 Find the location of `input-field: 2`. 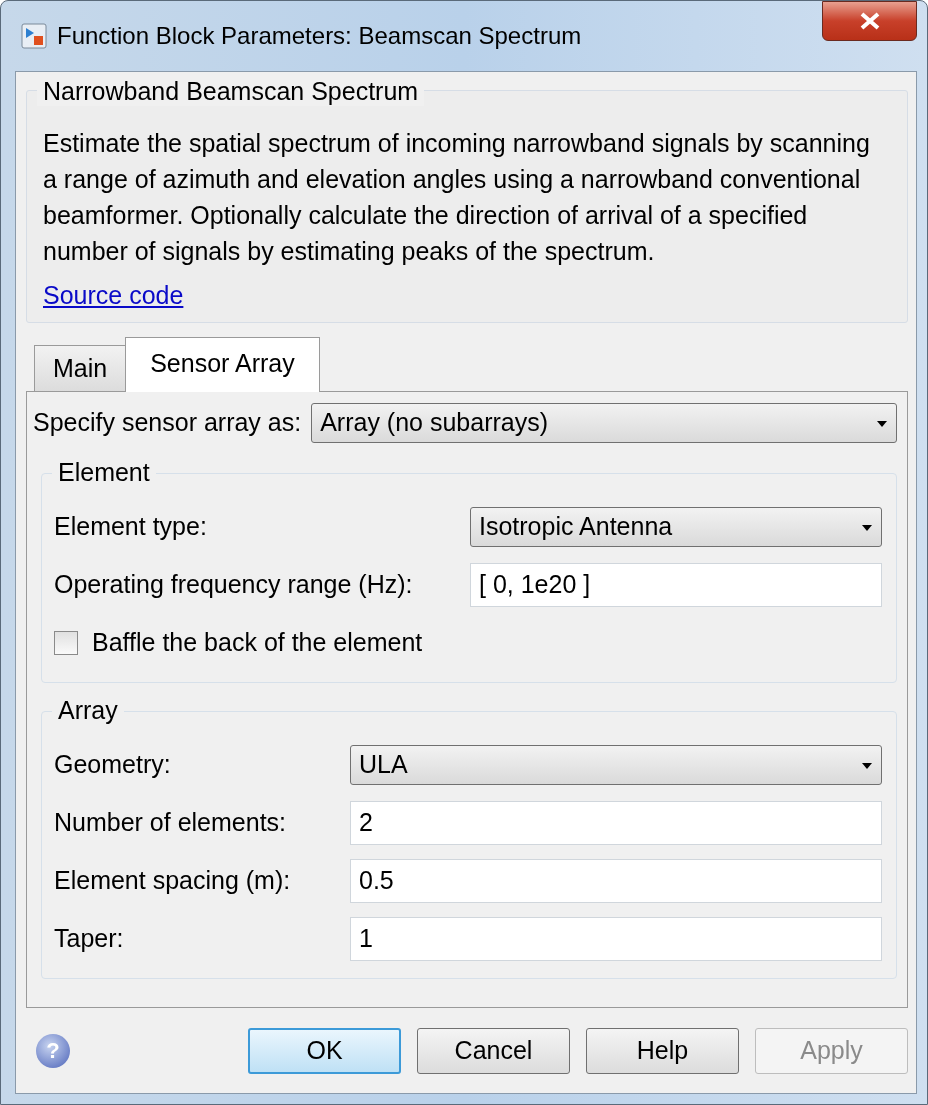

input-field: 2 is located at coordinates (616, 822).